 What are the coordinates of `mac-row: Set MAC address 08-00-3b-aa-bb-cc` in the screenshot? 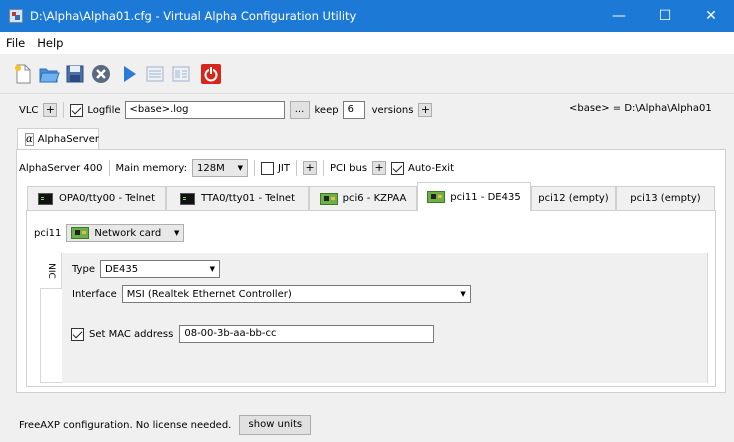 It's located at (253, 334).